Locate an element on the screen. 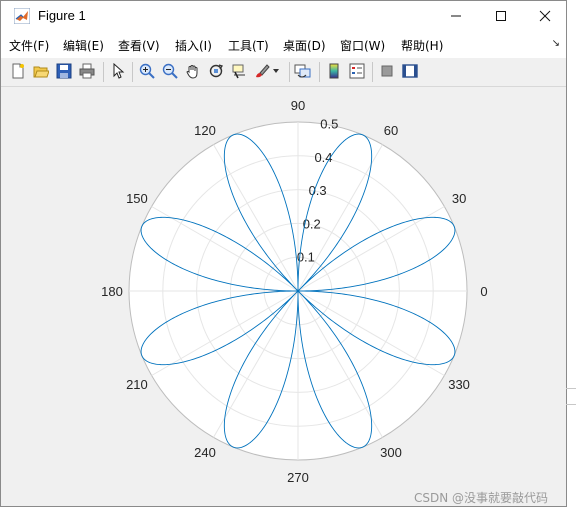 Image resolution: width=576 pixels, height=514 pixels. pan-icon is located at coordinates (193, 71).